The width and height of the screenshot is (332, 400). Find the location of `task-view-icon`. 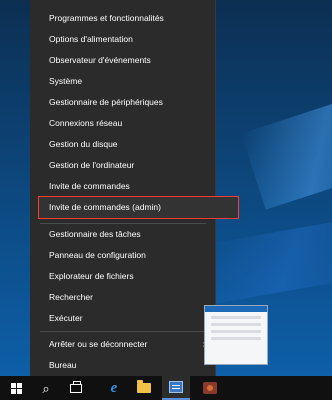

task-view-icon is located at coordinates (76, 386).